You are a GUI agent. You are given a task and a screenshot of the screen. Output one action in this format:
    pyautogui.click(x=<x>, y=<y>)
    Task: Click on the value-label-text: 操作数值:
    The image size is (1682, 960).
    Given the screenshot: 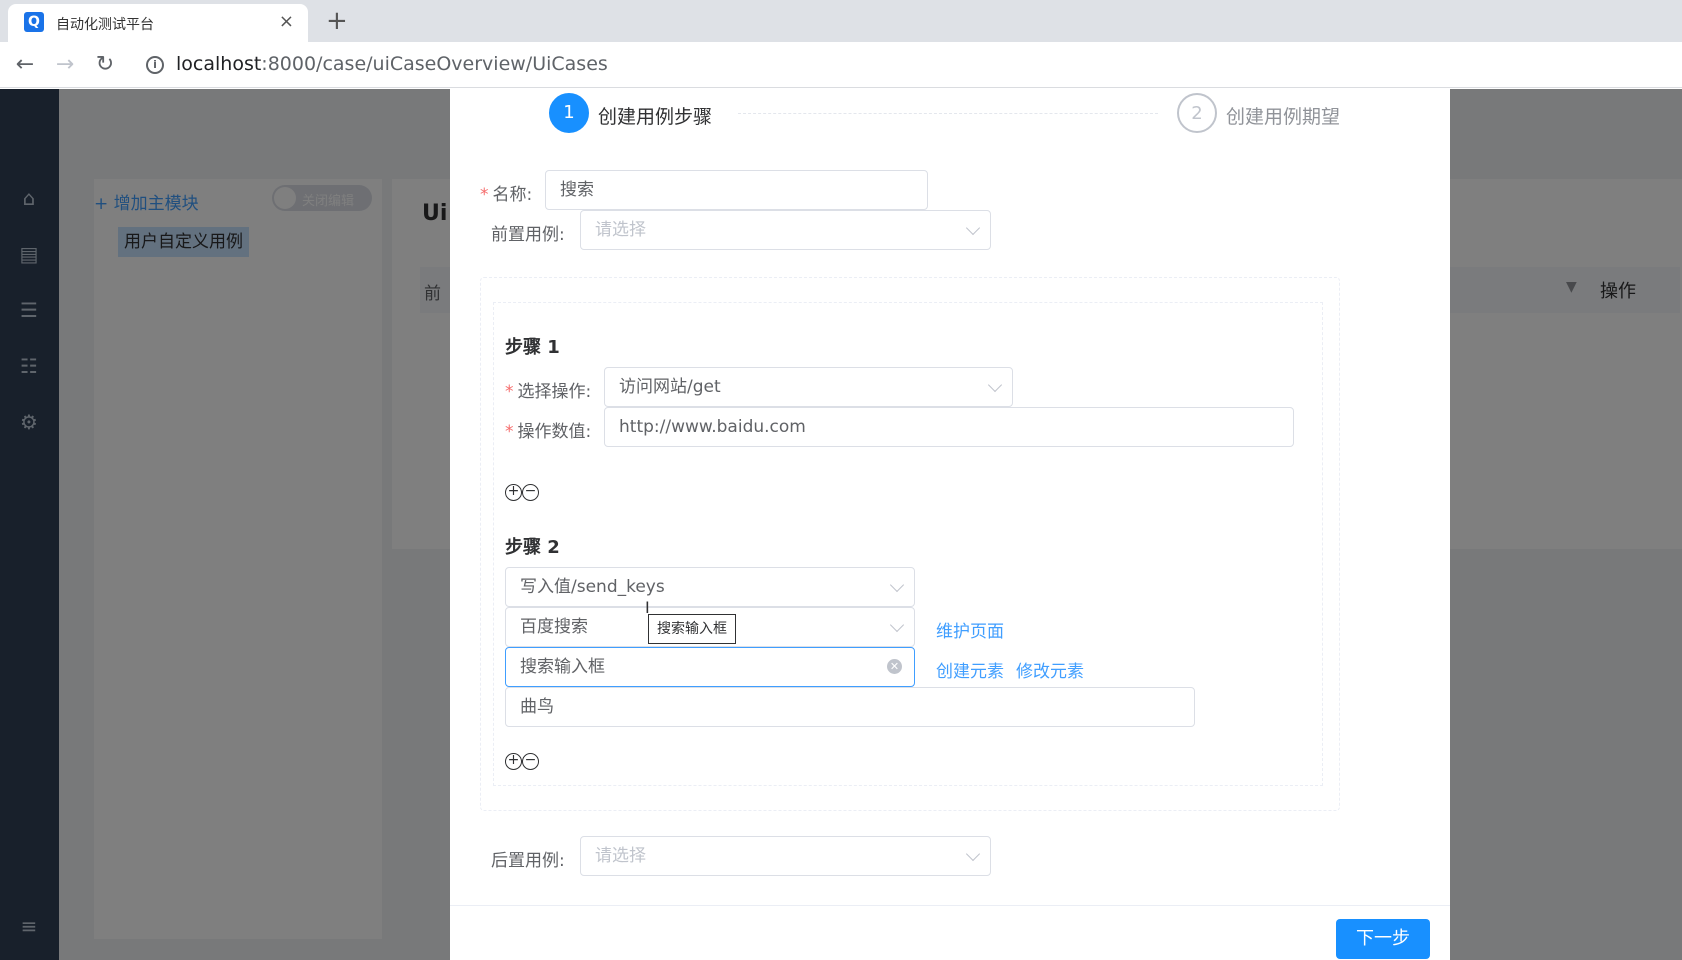 What is the action you would take?
    pyautogui.click(x=554, y=432)
    